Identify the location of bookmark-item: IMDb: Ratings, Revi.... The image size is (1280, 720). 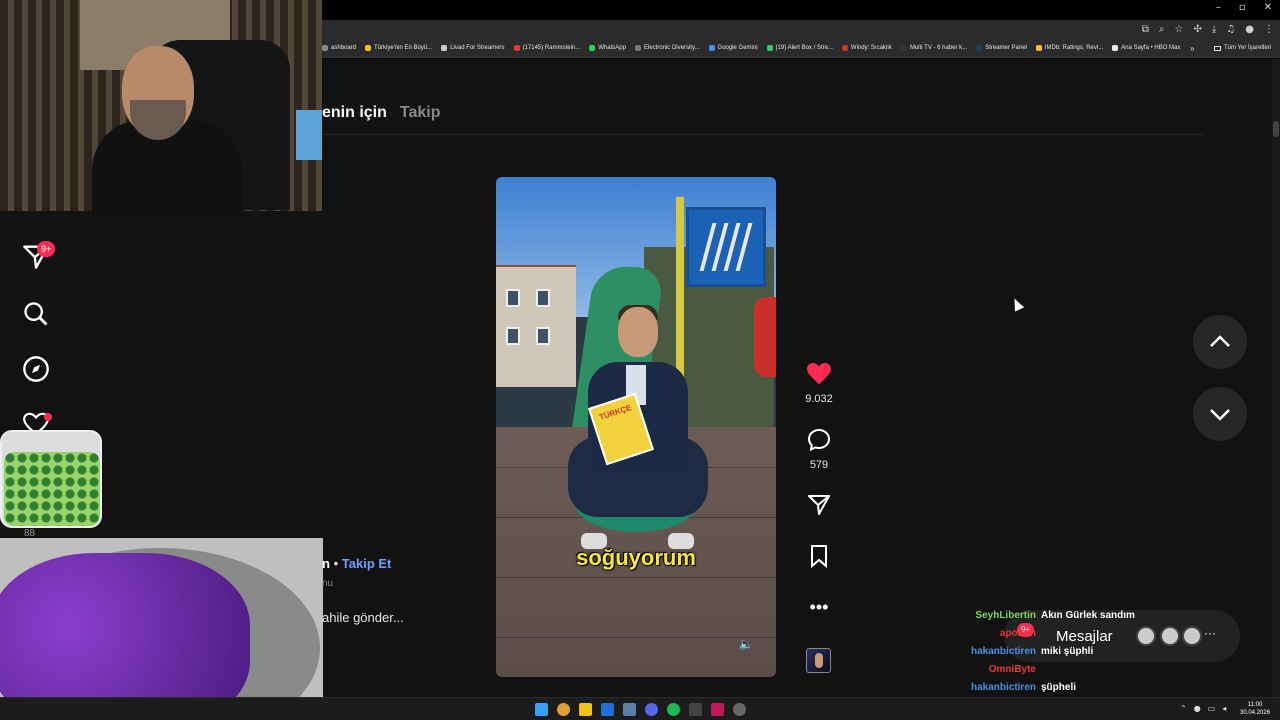
(1069, 48).